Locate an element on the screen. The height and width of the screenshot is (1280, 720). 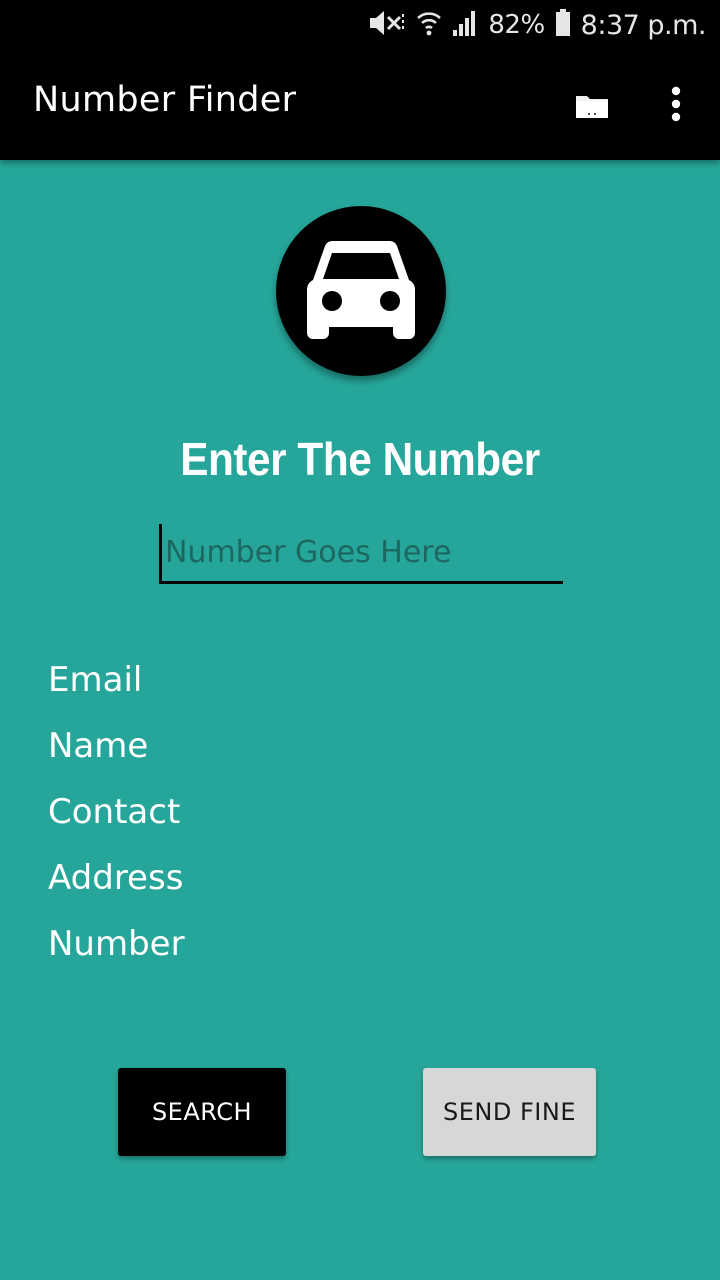
mute-icon is located at coordinates (387, 25).